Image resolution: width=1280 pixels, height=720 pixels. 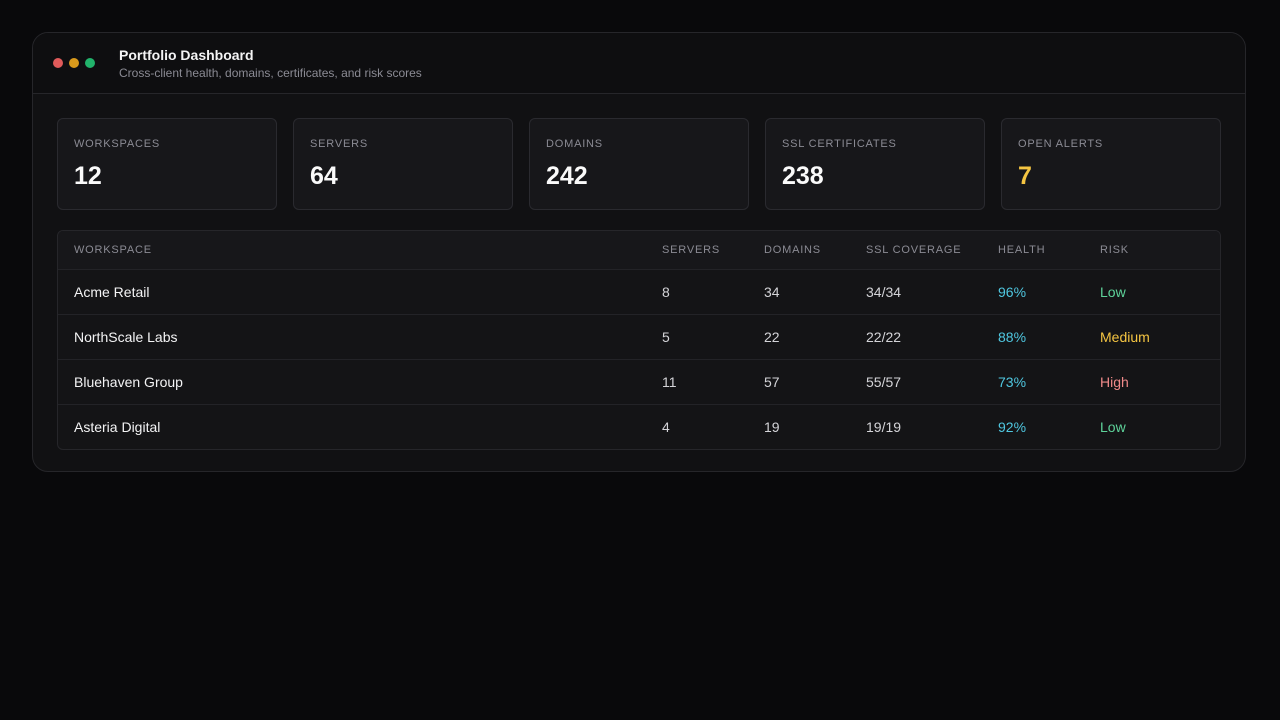 What do you see at coordinates (1012, 382) in the screenshot?
I see `cell-health: 73%` at bounding box center [1012, 382].